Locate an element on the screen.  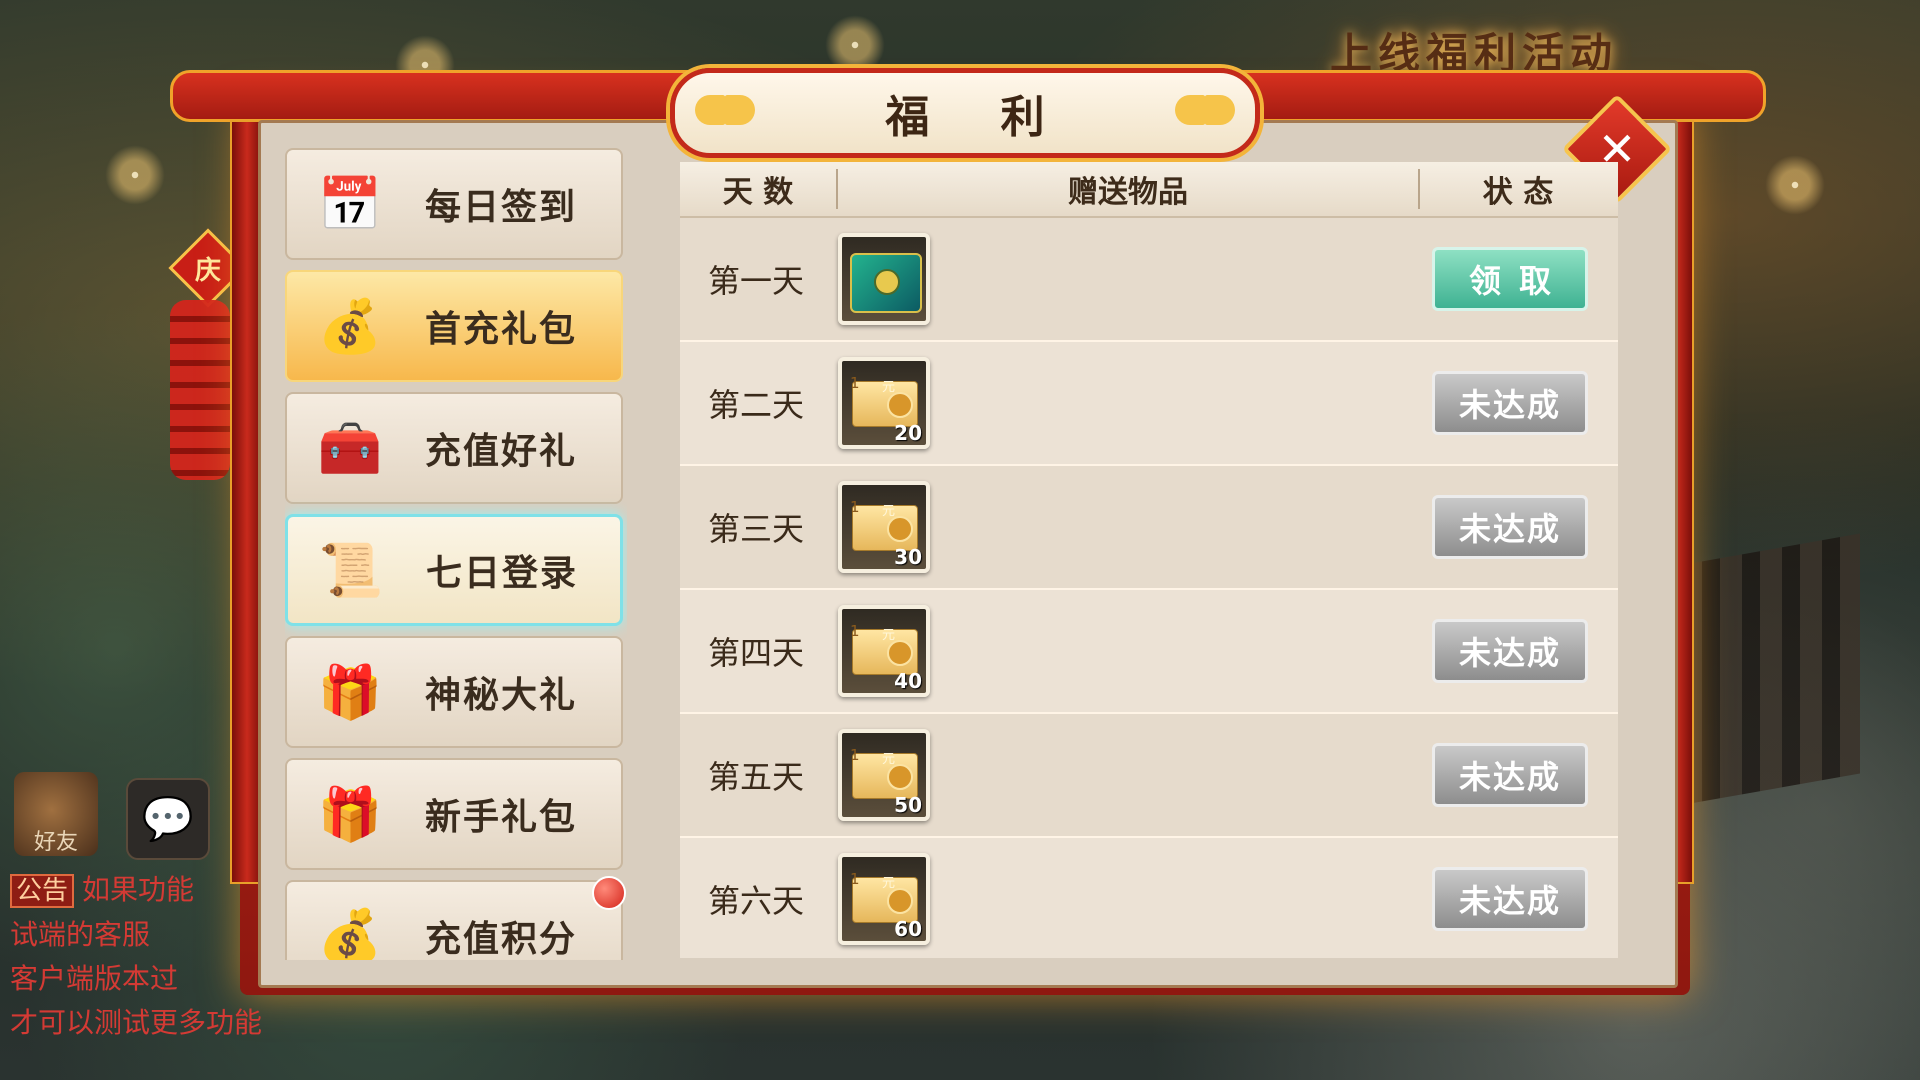
table-row: 第六天 1 元 60 未达成 is located at coordinates (1149, 898).